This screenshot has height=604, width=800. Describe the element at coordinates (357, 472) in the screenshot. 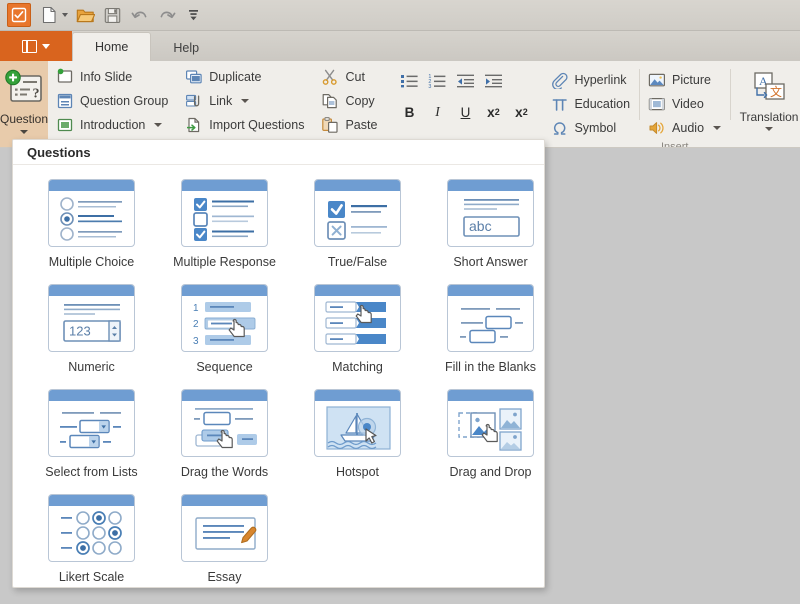

I see `gallery-item-label: Hotspot` at that location.